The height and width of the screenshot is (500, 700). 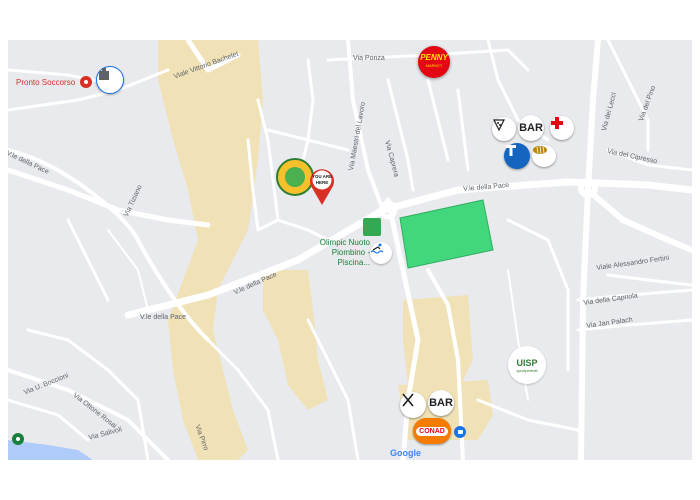 I want to click on uisp-logo: UISP sportpertutti, so click(x=527, y=365).